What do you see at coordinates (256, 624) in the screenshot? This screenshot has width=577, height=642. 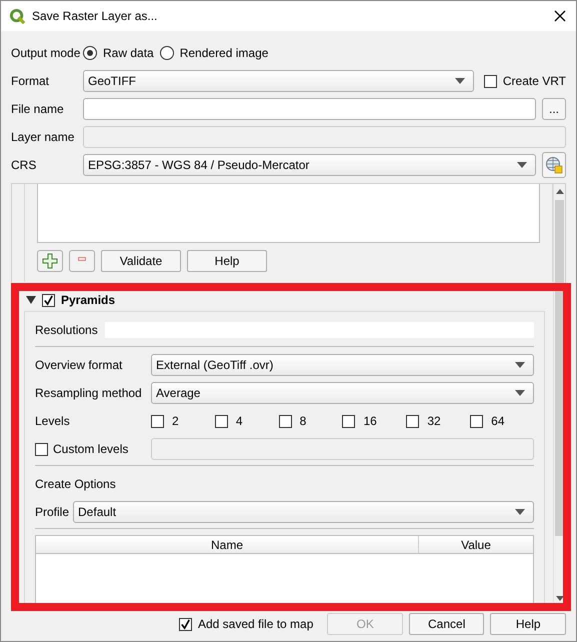 I see `checkbox-label: Add saved file to map` at bounding box center [256, 624].